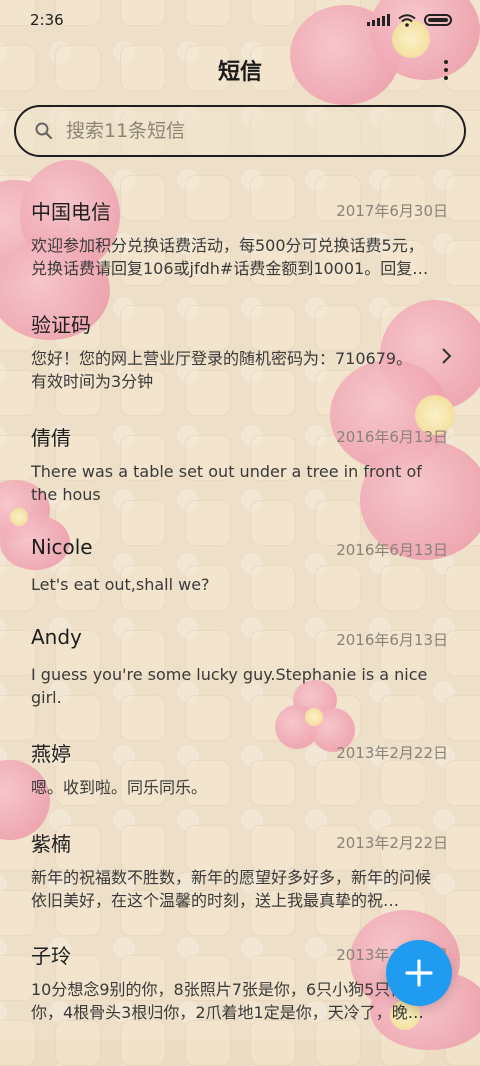 This screenshot has width=480, height=1066. What do you see at coordinates (407, 20) in the screenshot?
I see `wifi-icon` at bounding box center [407, 20].